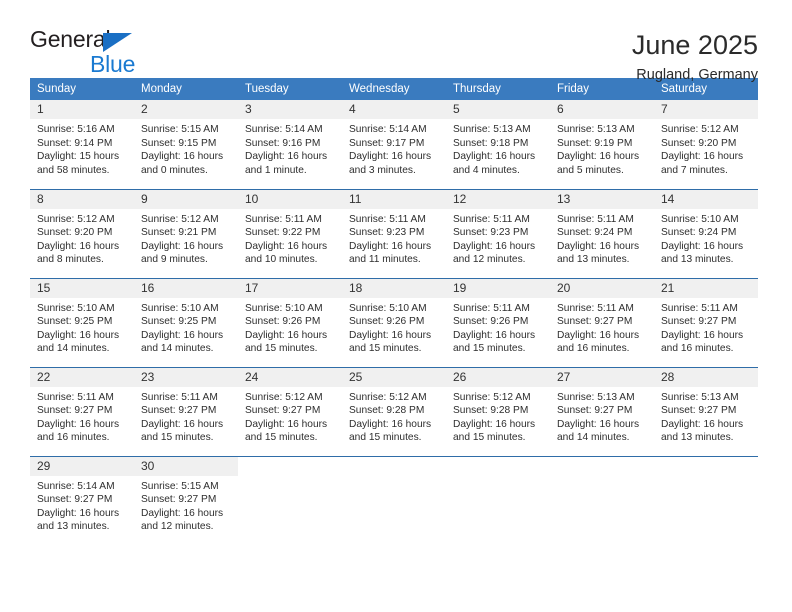 This screenshot has height=612, width=792. Describe the element at coordinates (396, 42) in the screenshot. I see `page-header: General Blue June 2025 Rugland, Germany` at that location.